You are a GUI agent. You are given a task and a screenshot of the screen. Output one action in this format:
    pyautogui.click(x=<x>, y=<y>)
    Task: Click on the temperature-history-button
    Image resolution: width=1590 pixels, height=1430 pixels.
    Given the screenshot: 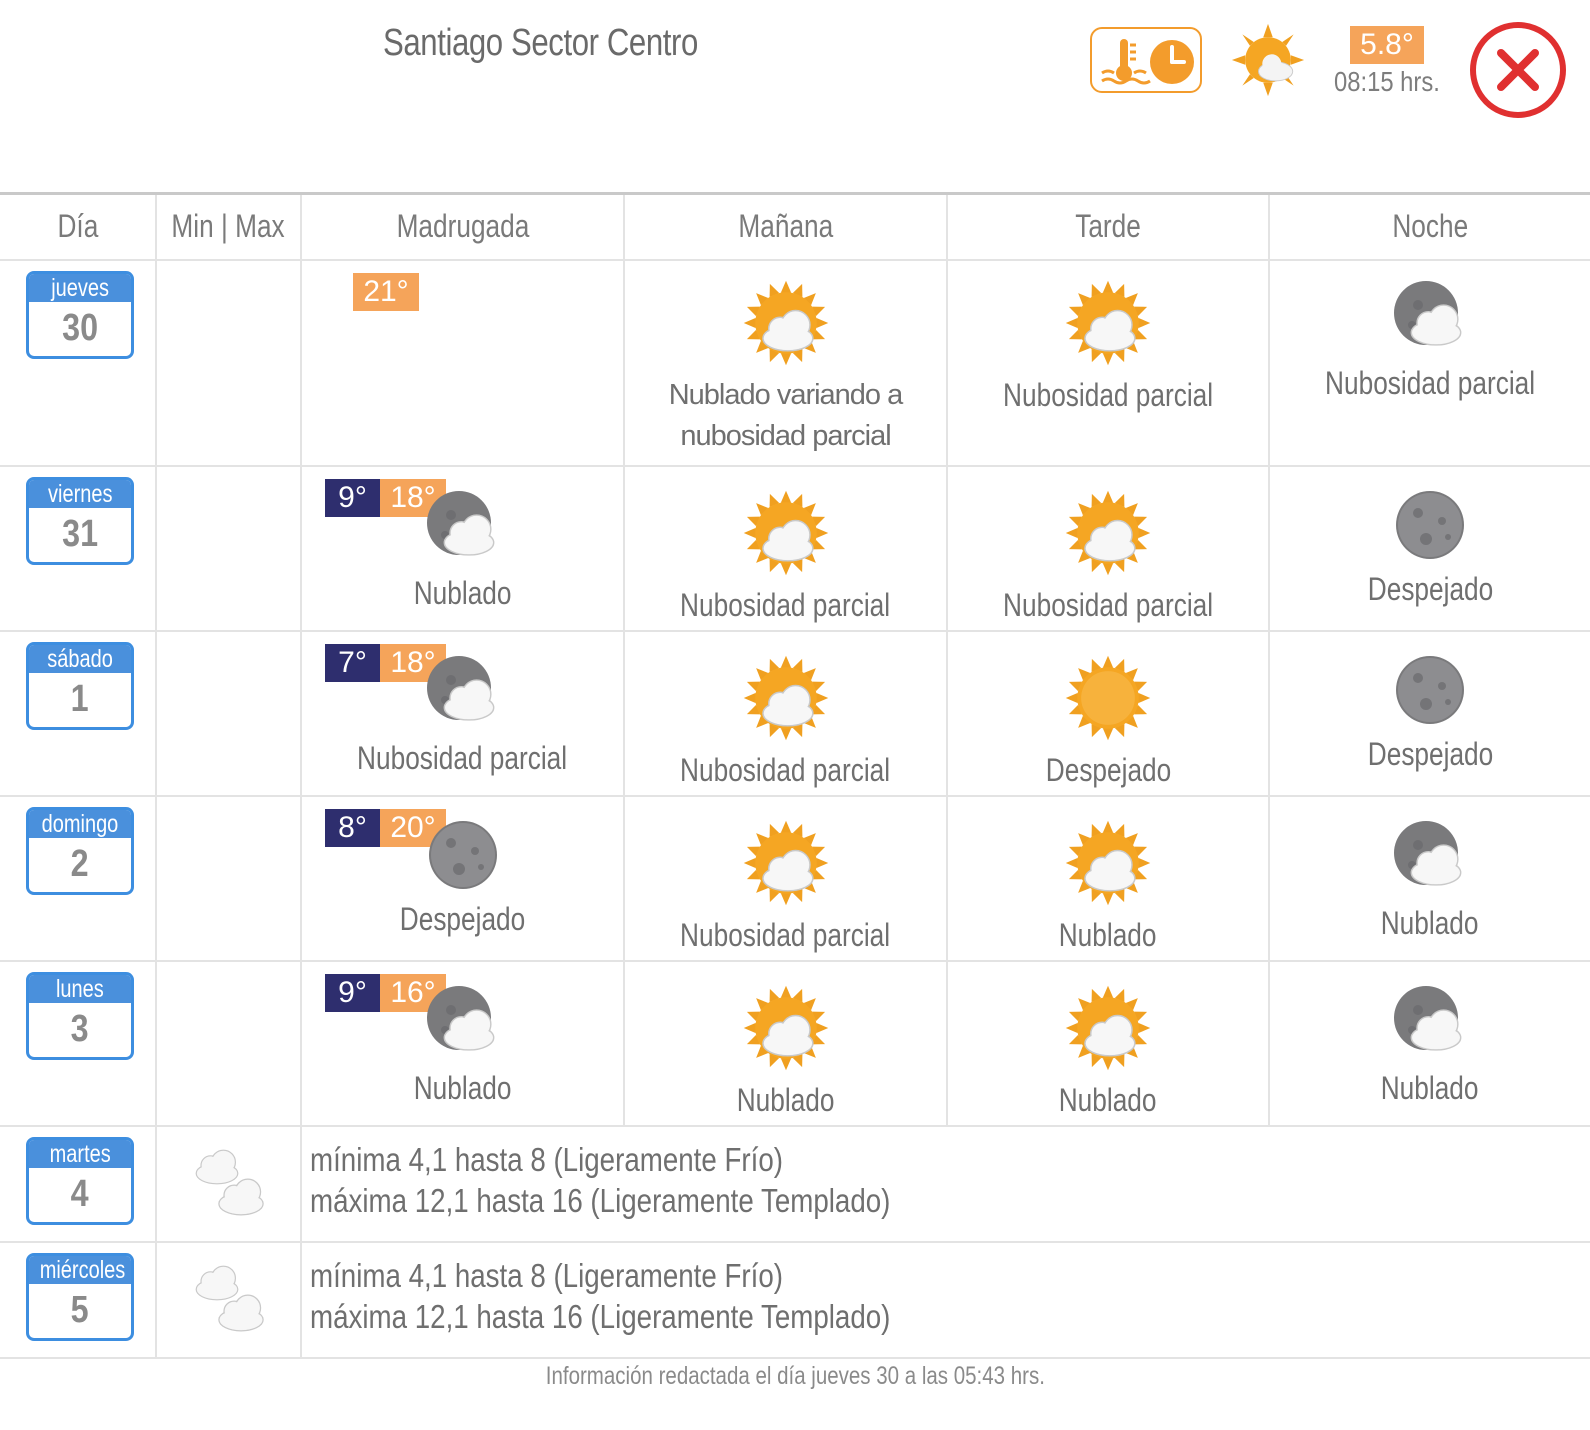 What is the action you would take?
    pyautogui.click(x=1146, y=60)
    